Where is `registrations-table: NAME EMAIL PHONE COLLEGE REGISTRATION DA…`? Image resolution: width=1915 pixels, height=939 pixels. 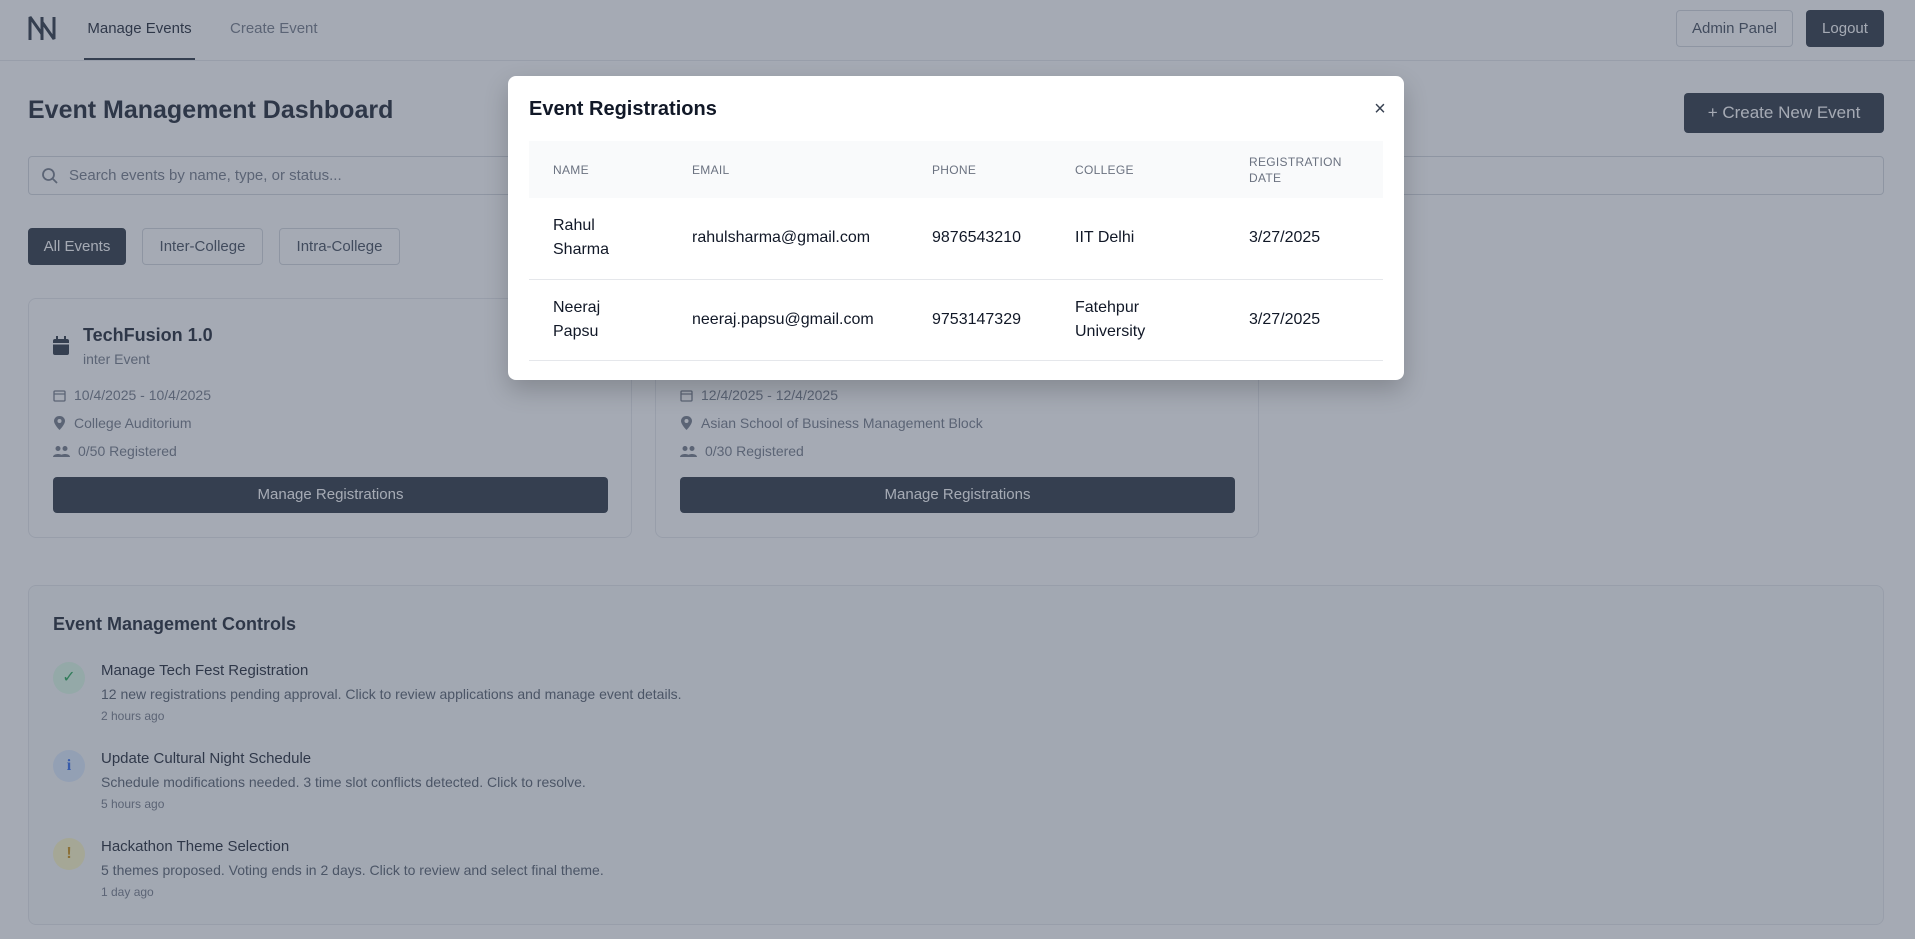
registrations-table: NAME EMAIL PHONE COLLEGE REGISTRATION DA… is located at coordinates (956, 251).